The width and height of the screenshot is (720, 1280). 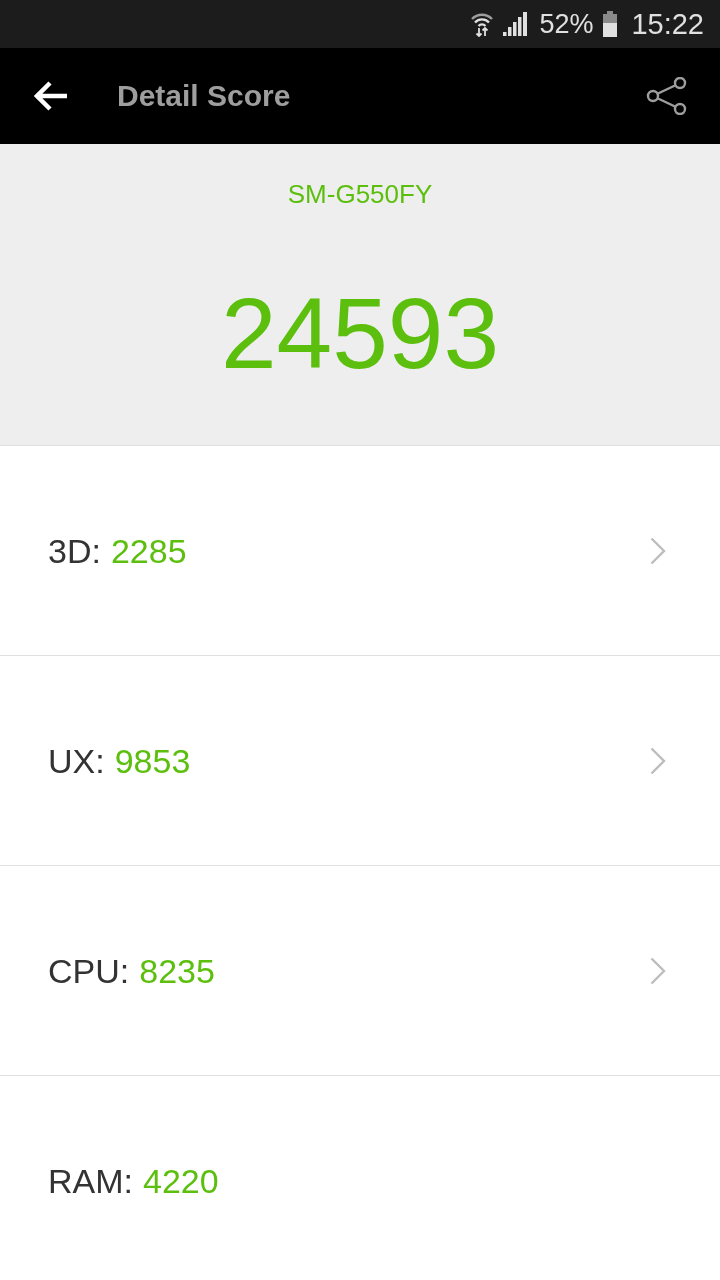 What do you see at coordinates (76, 760) in the screenshot?
I see `category-label: UX:` at bounding box center [76, 760].